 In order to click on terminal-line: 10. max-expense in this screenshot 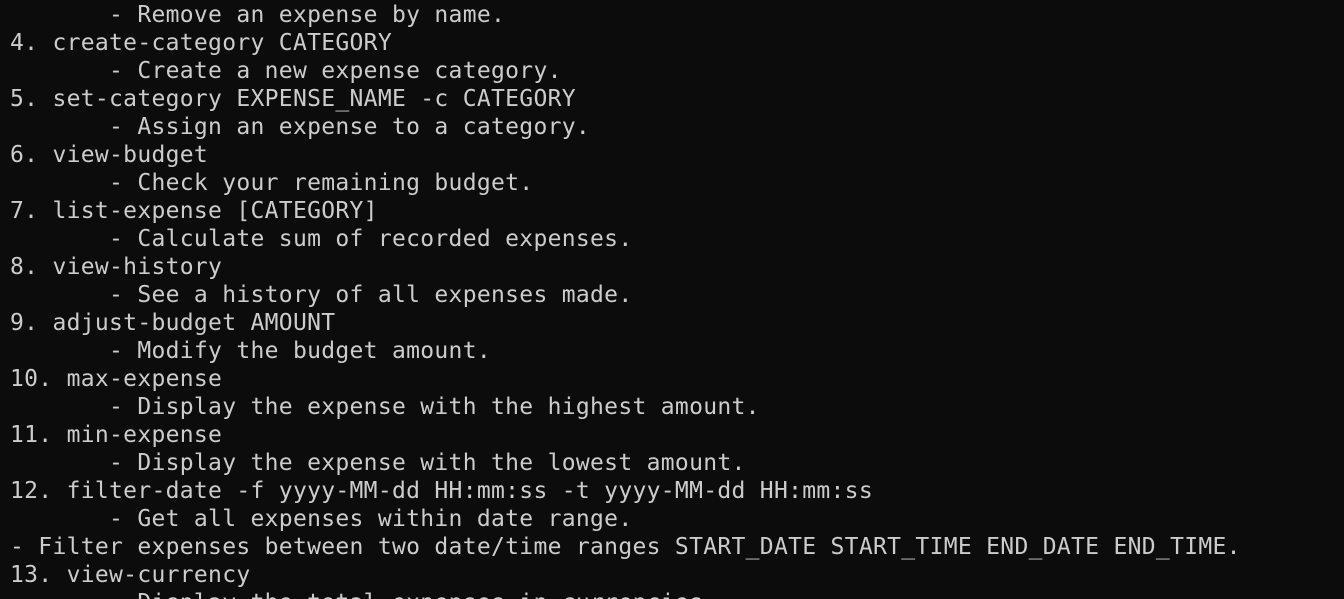, I will do `click(116, 379)`.